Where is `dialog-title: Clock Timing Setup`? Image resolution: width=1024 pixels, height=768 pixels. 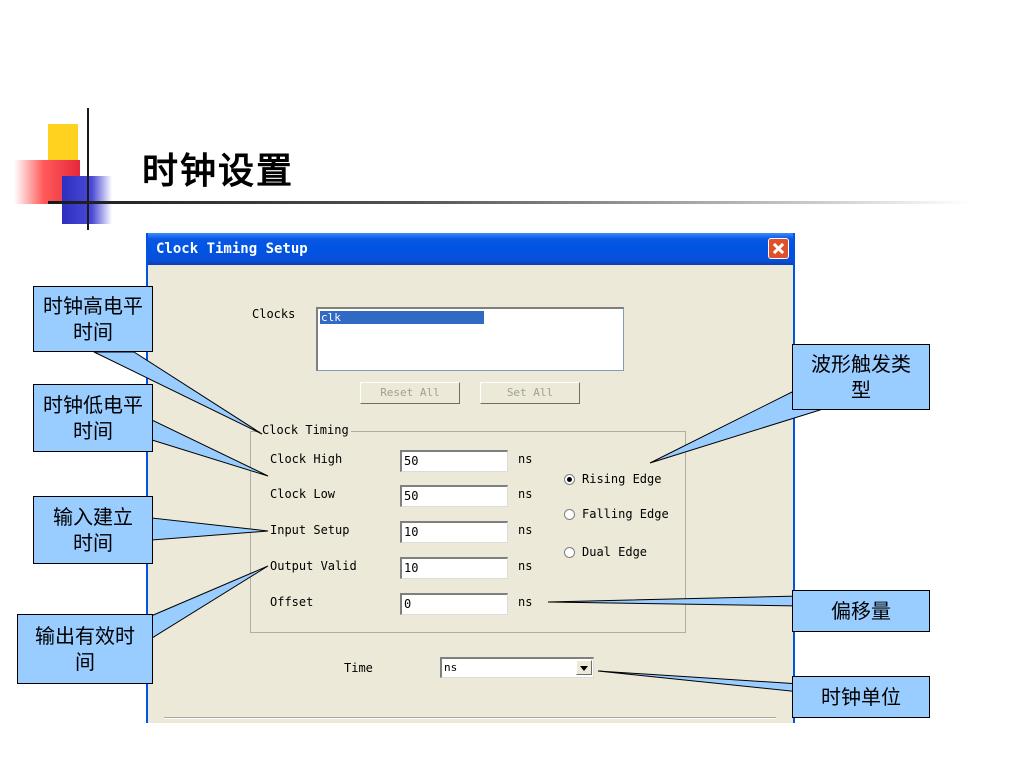
dialog-title: Clock Timing Setup is located at coordinates (232, 249).